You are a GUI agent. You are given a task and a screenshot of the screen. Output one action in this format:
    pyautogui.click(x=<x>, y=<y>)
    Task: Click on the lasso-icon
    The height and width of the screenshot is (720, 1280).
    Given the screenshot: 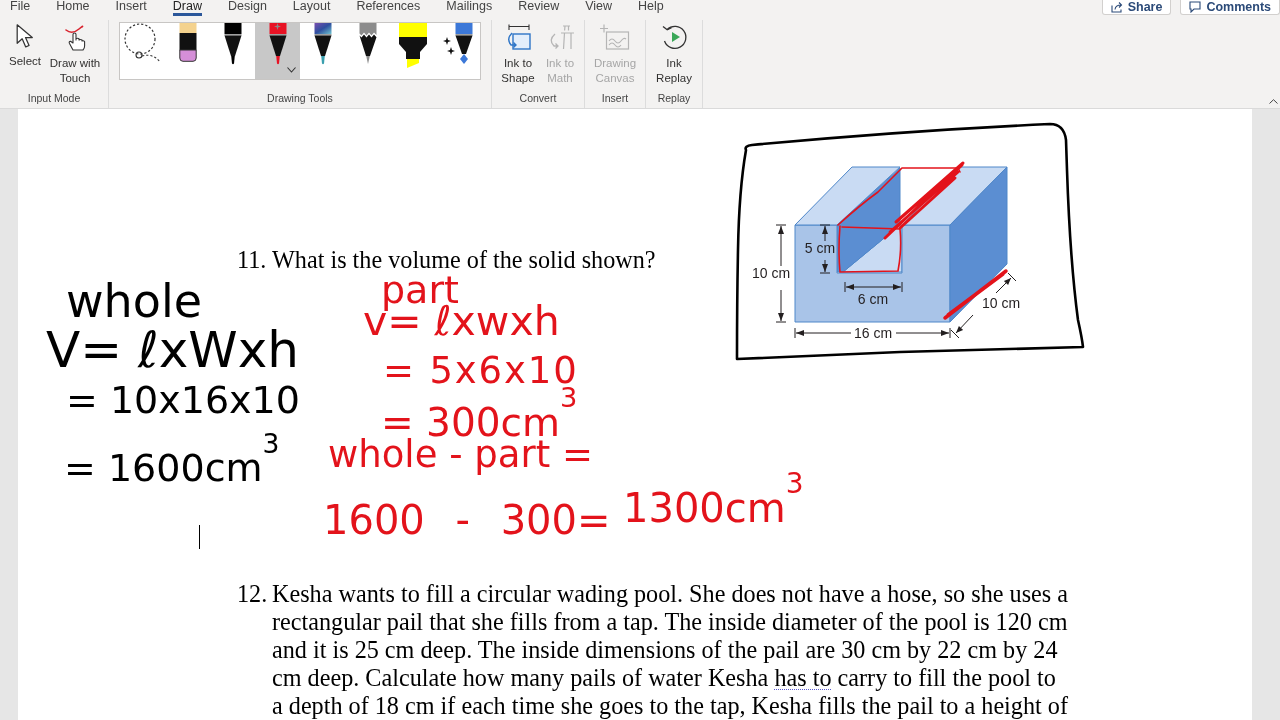 What is the action you would take?
    pyautogui.click(x=142, y=43)
    